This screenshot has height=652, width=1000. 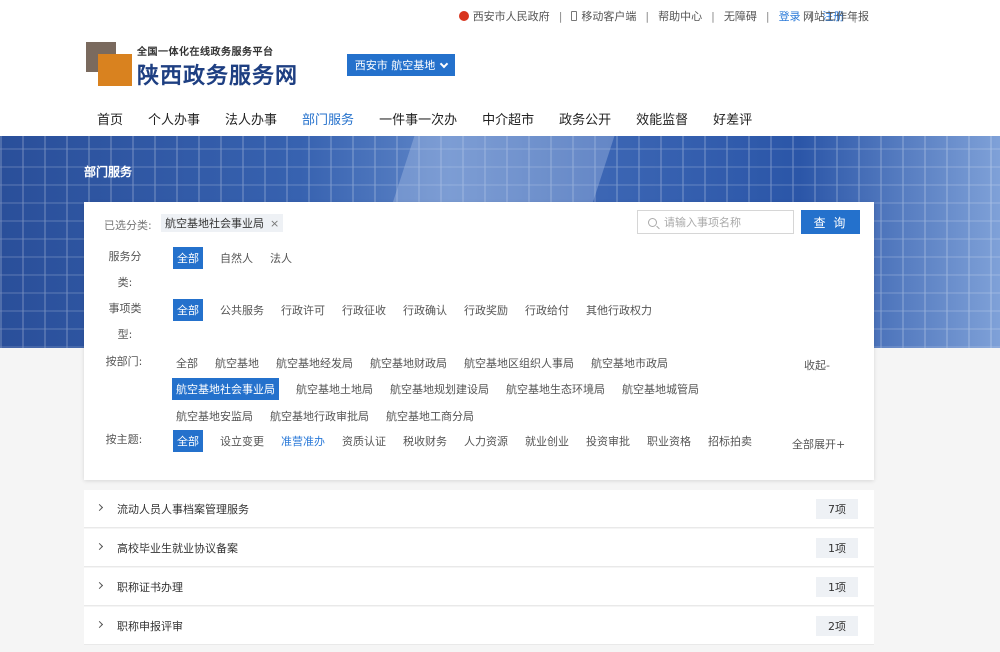 I want to click on logo-title: 陕西政务服务网, so click(x=217, y=74).